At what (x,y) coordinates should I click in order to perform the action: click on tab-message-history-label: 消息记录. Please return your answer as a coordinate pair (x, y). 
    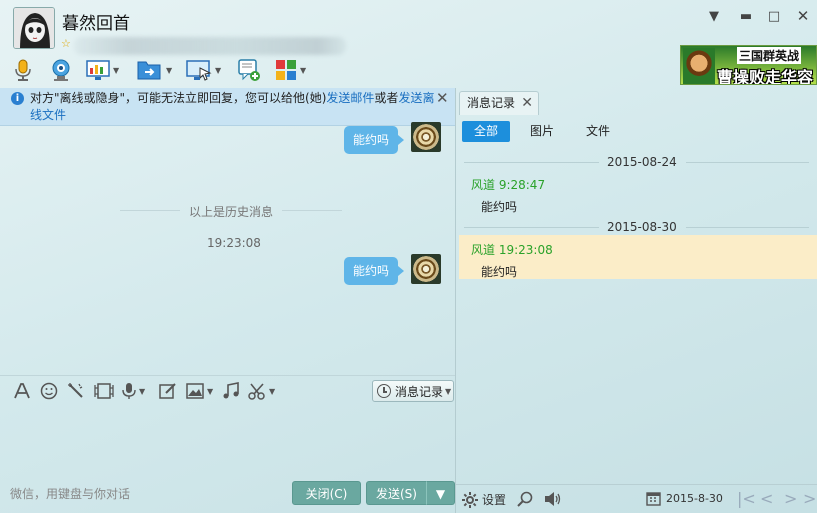
    Looking at the image, I should click on (491, 103).